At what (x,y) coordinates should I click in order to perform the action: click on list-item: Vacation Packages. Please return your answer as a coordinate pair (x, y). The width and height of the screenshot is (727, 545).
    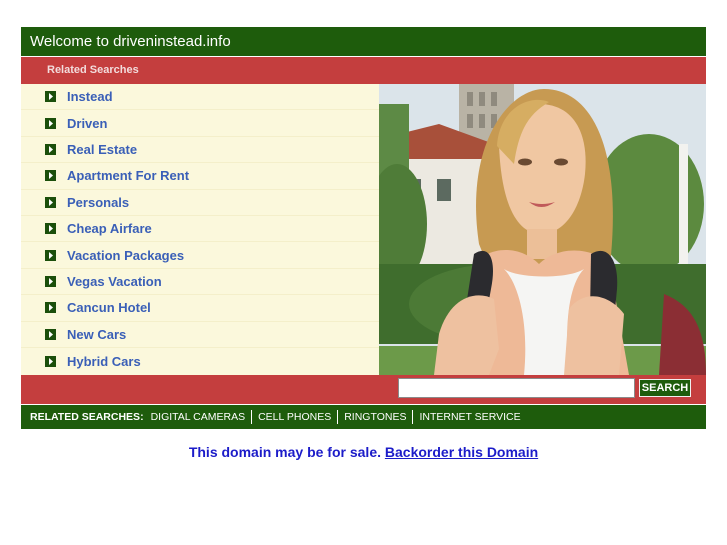
    Looking at the image, I should click on (200, 255).